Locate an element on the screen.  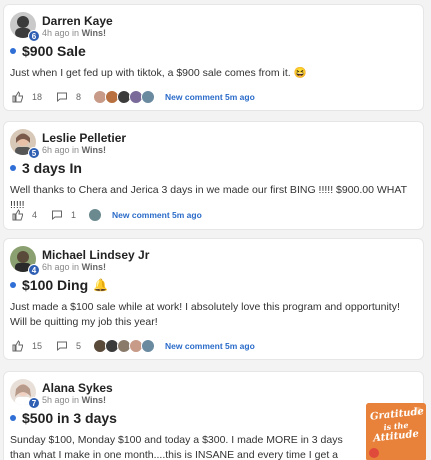
post-title-row: $100 Ding 🔔 is located at coordinates (59, 285).